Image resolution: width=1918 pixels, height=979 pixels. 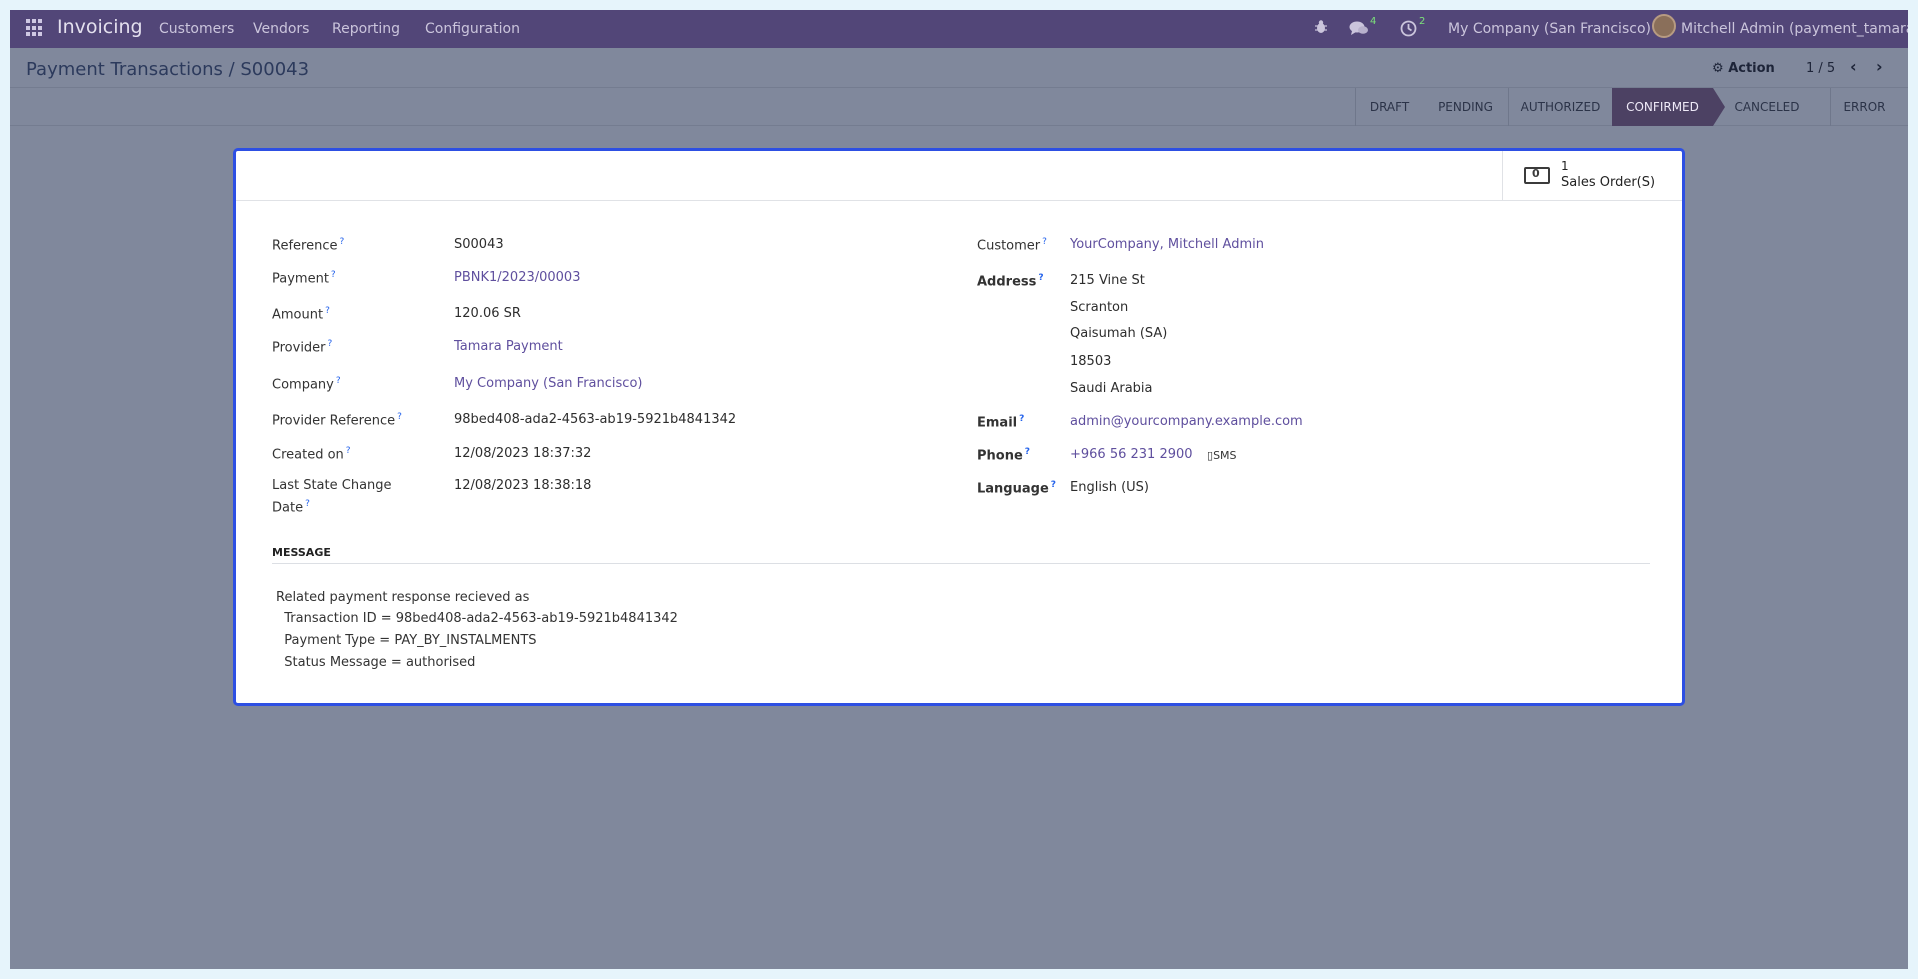 I want to click on last-state-change-label-date: Date?, so click(x=291, y=507).